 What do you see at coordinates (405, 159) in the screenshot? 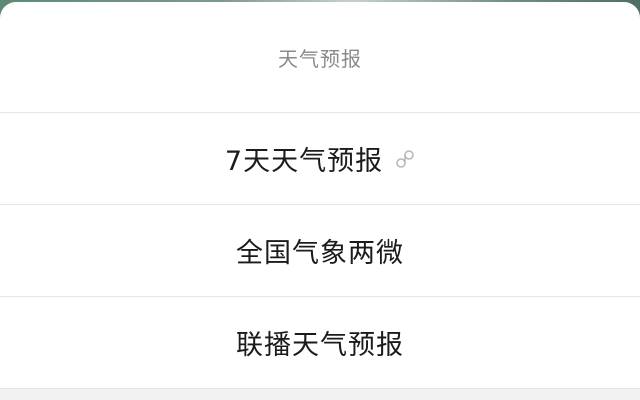
I see `mini-program-link-icon` at bounding box center [405, 159].